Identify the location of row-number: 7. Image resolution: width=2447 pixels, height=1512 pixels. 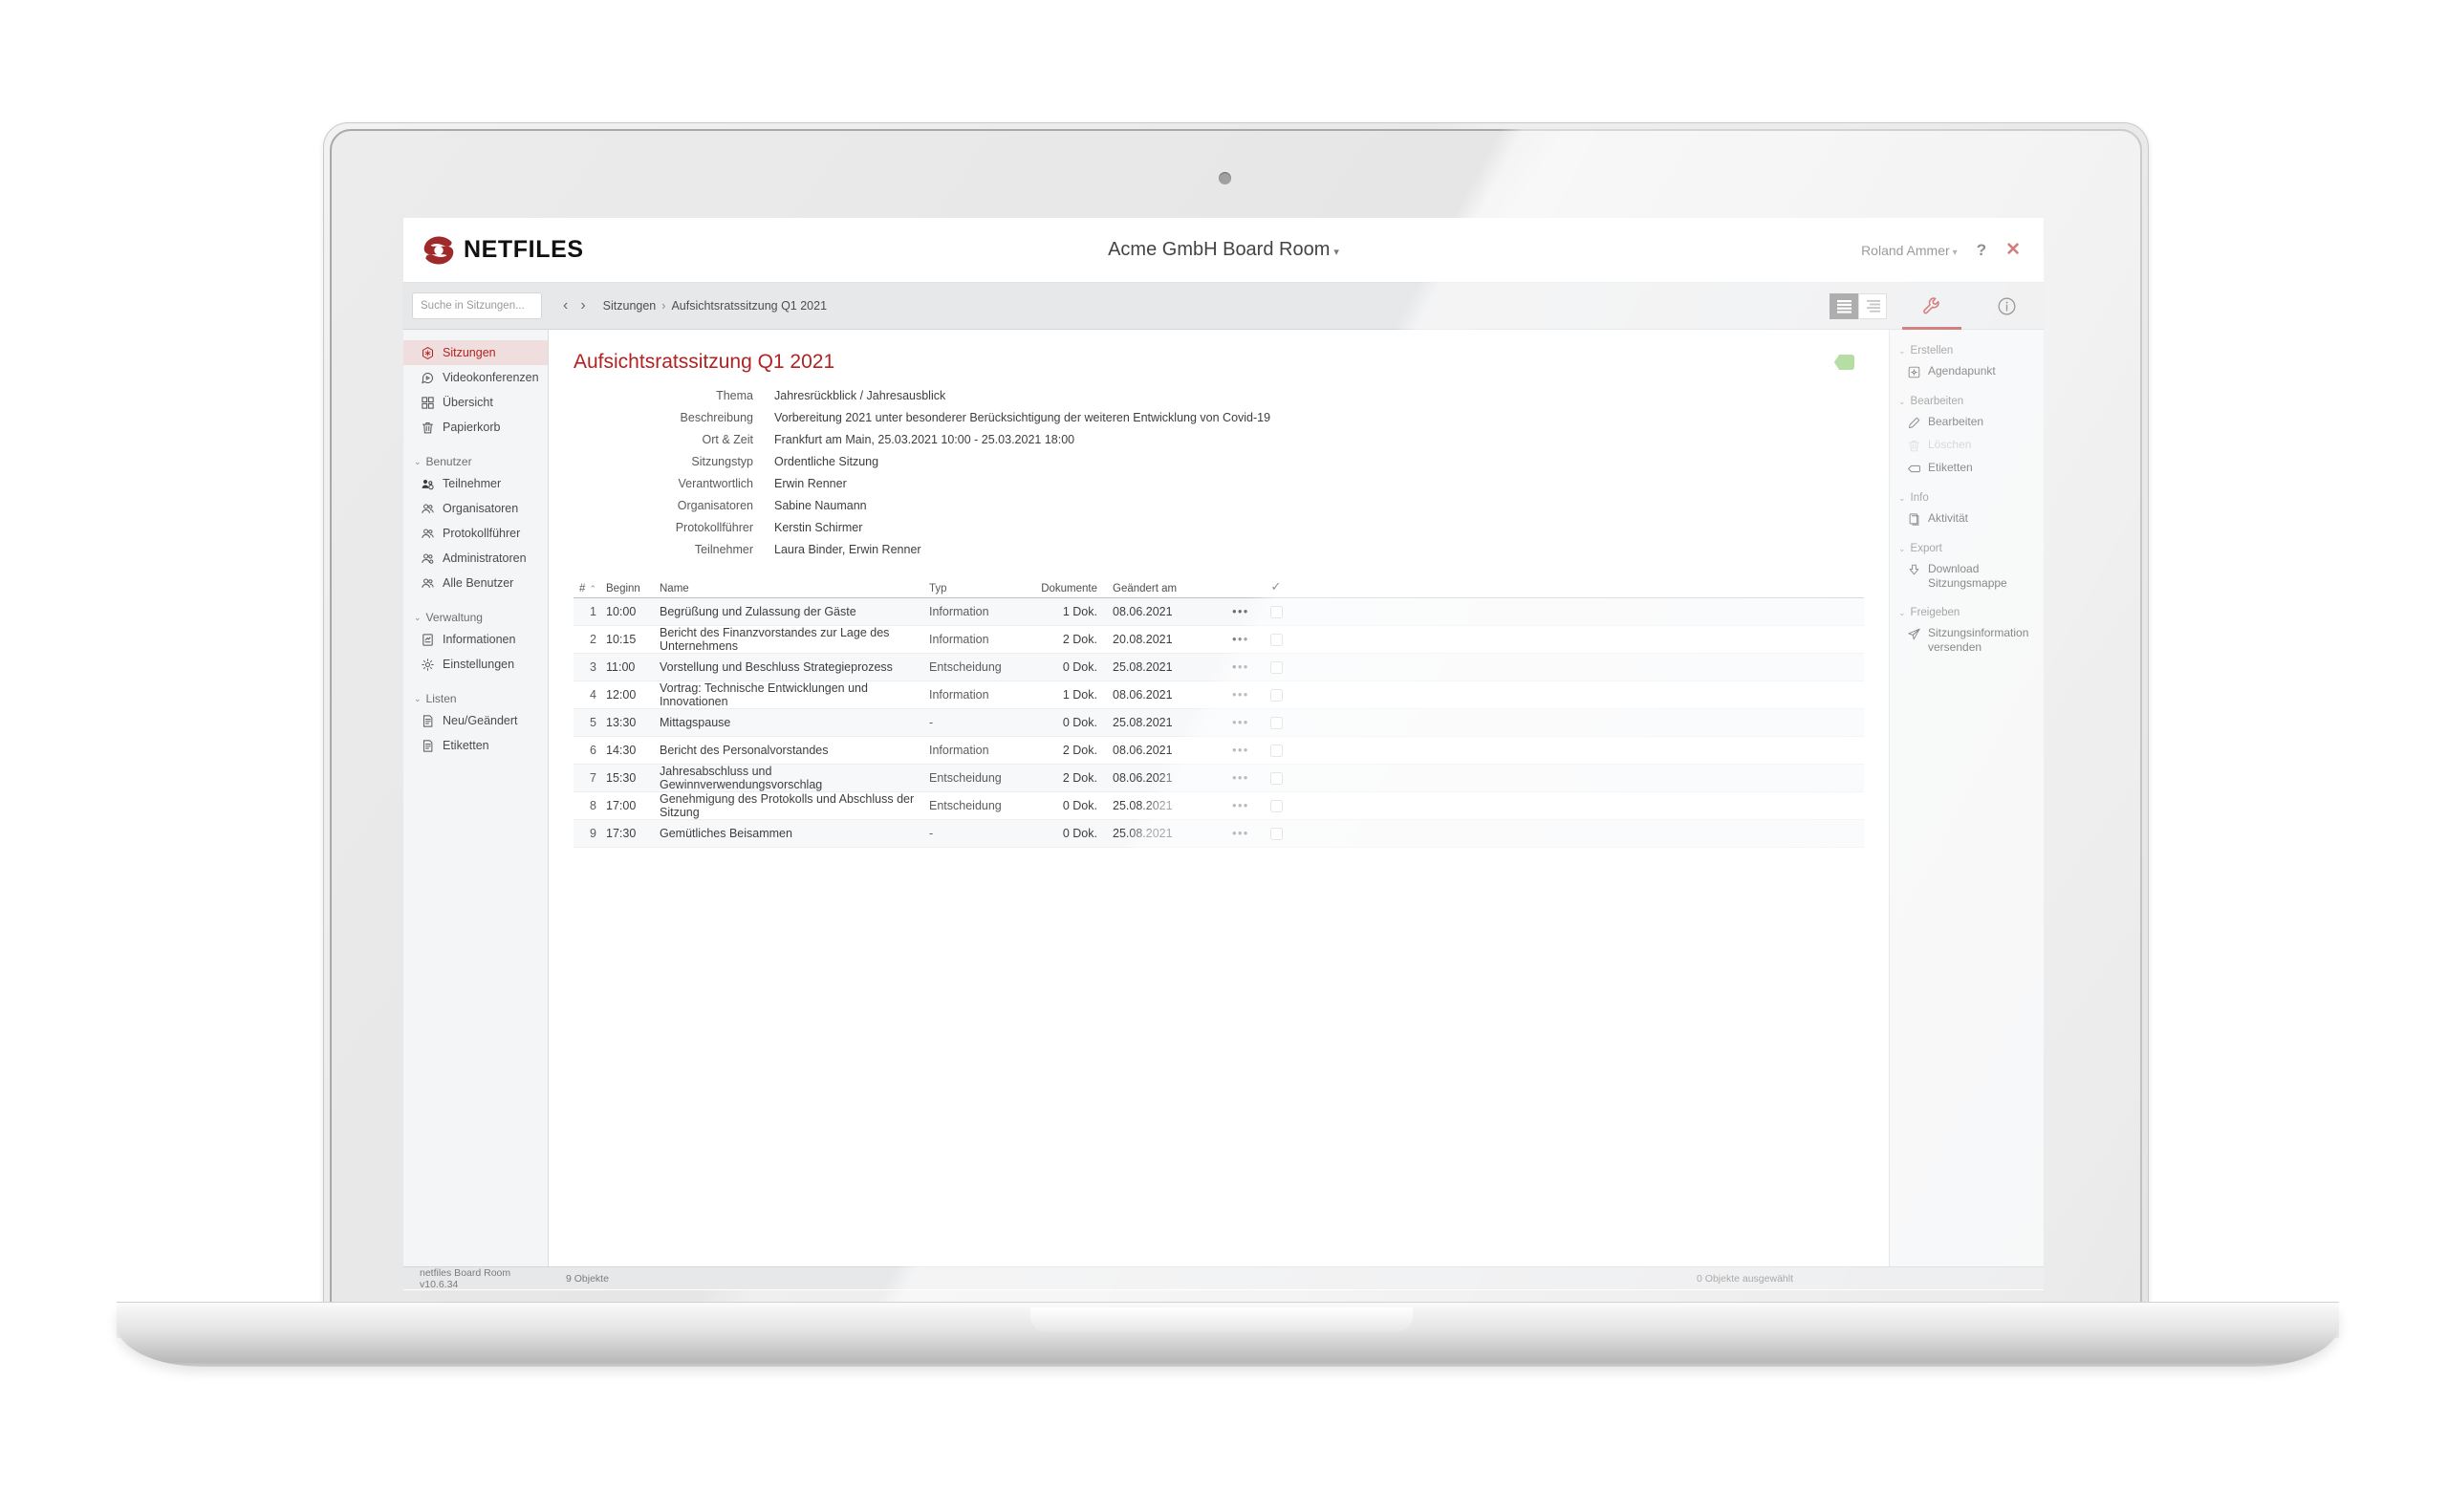
(593, 778).